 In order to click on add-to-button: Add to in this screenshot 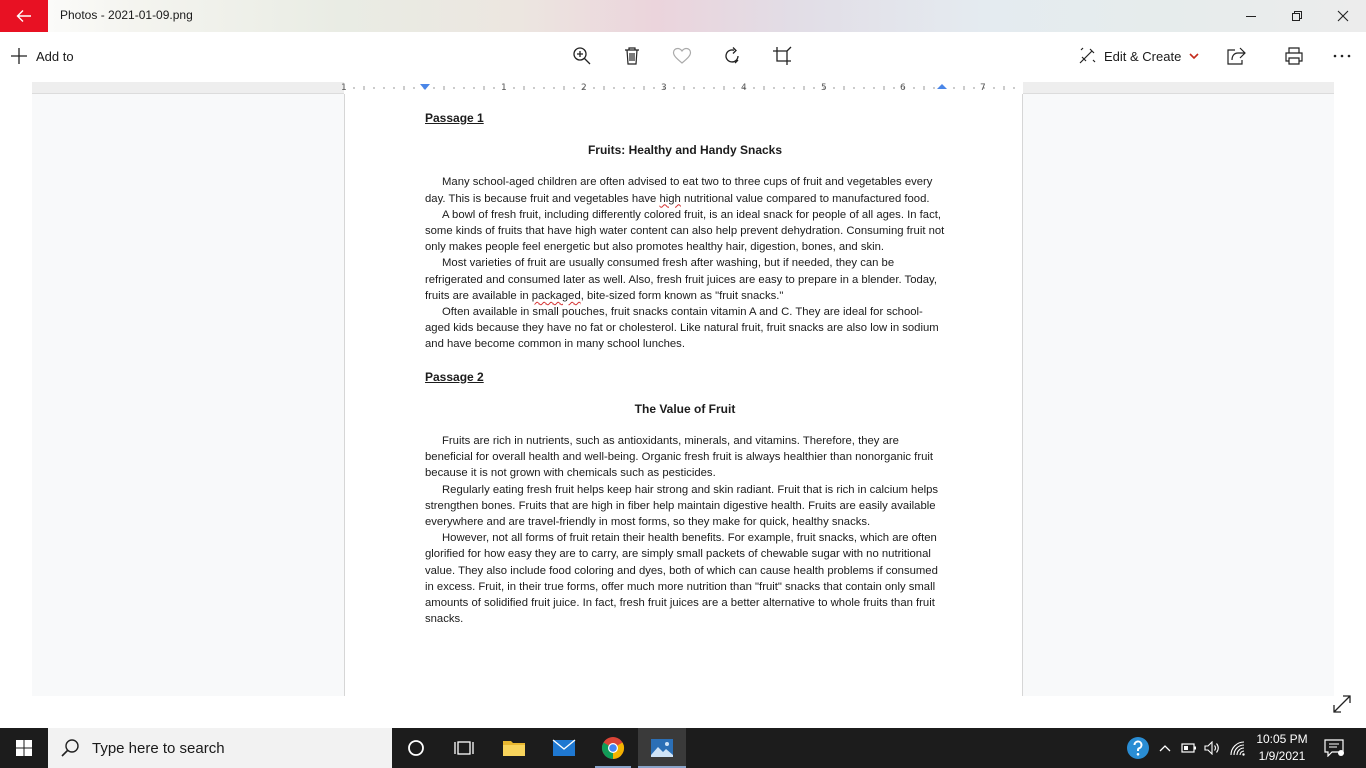, I will do `click(42, 56)`.